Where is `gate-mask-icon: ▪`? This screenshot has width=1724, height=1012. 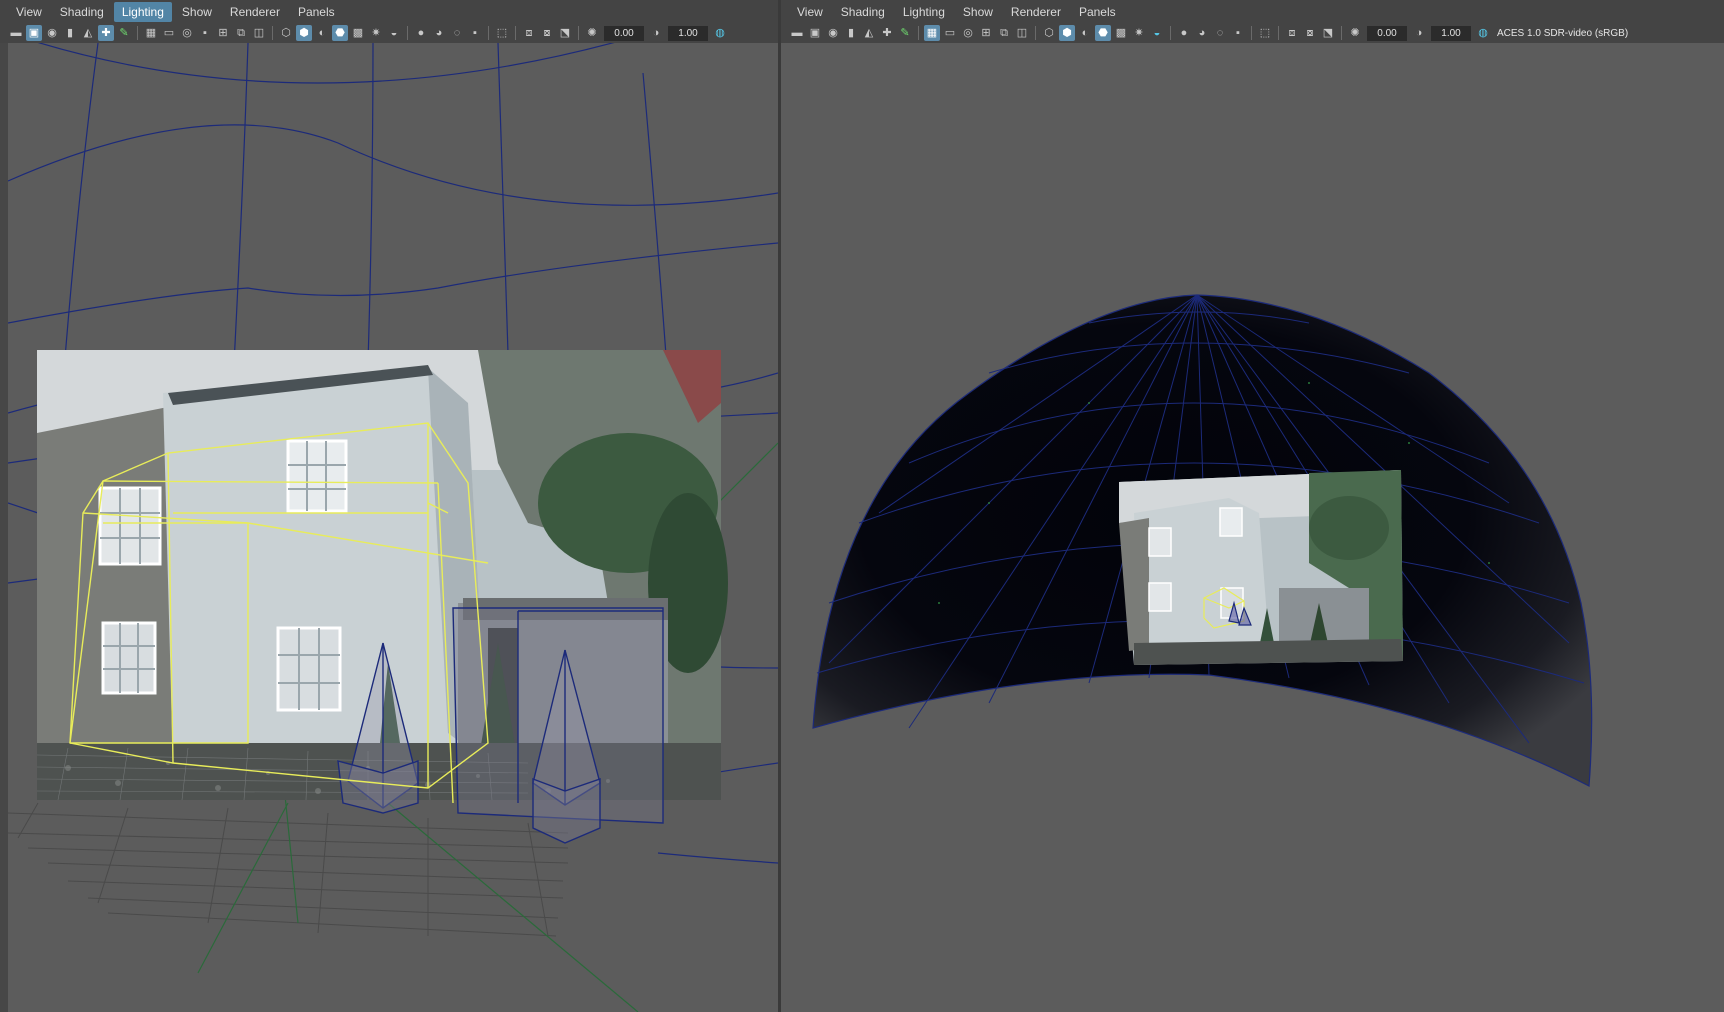 gate-mask-icon: ▪ is located at coordinates (205, 33).